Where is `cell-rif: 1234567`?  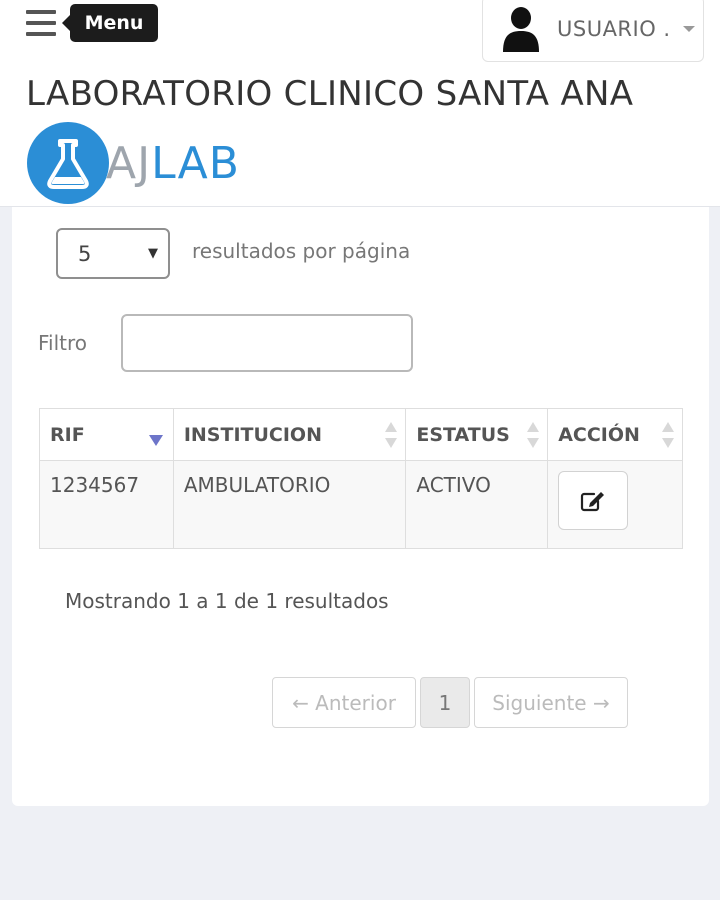 cell-rif: 1234567 is located at coordinates (106, 504).